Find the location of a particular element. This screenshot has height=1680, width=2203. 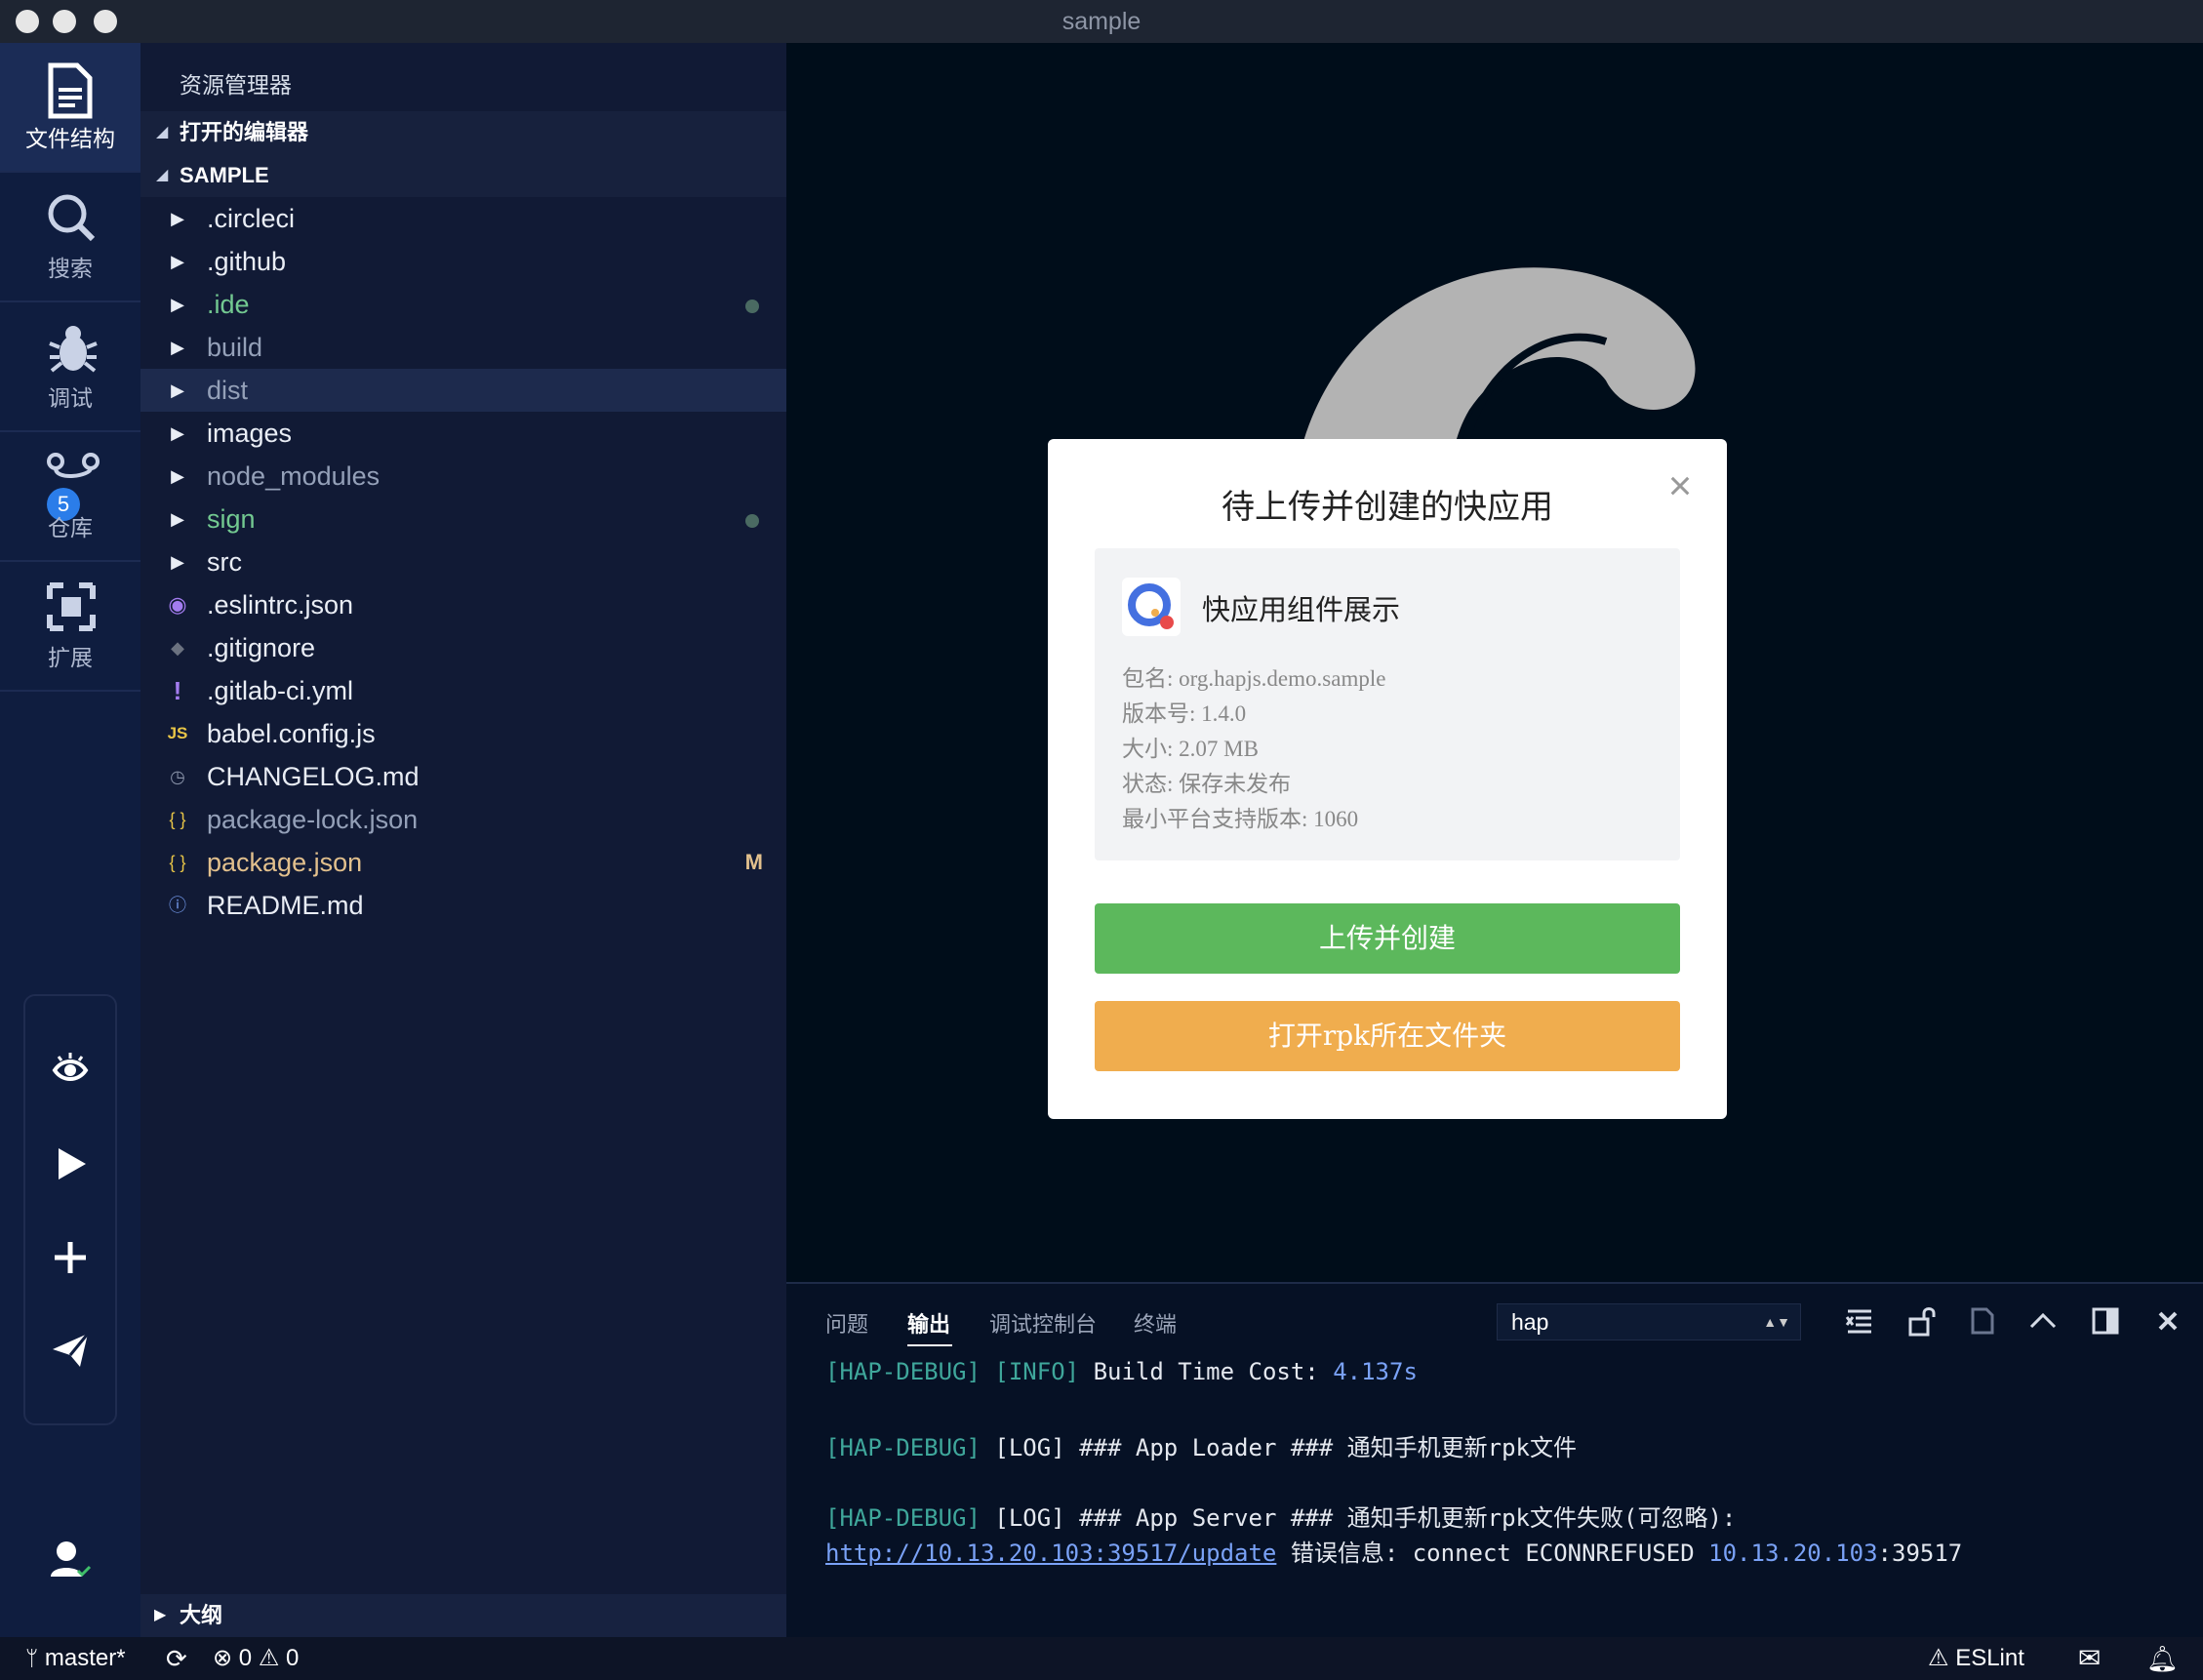

warning-icon: ⚠ is located at coordinates (1939, 1658).